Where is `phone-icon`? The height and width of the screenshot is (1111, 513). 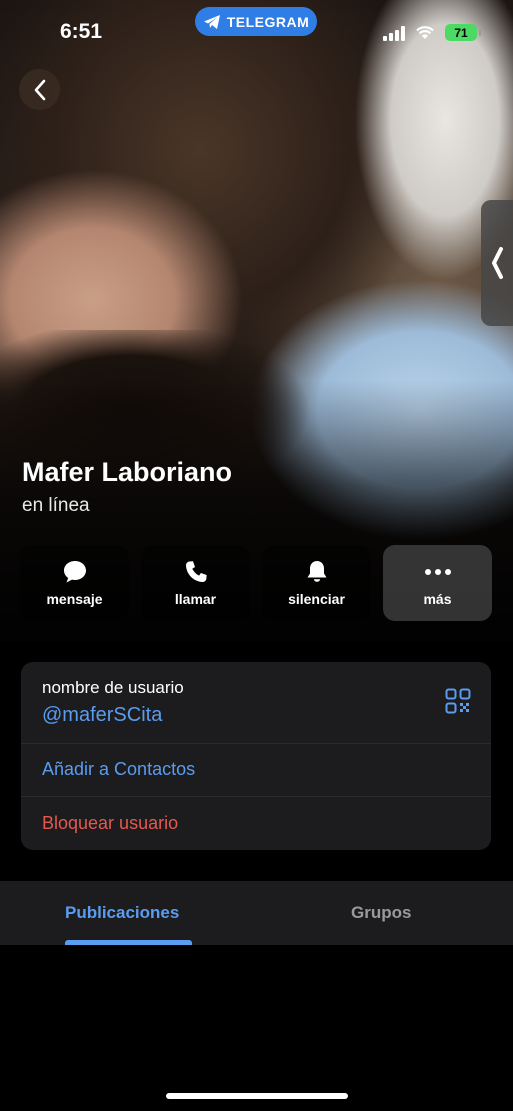
phone-icon is located at coordinates (196, 572).